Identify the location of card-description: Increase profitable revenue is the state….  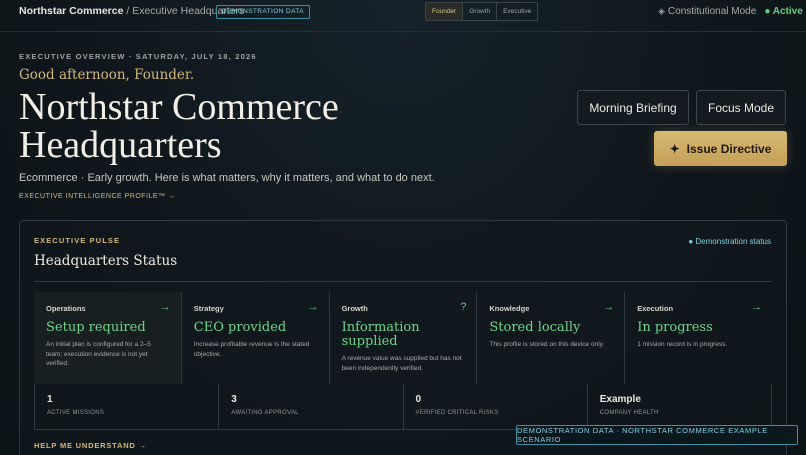
(251, 349).